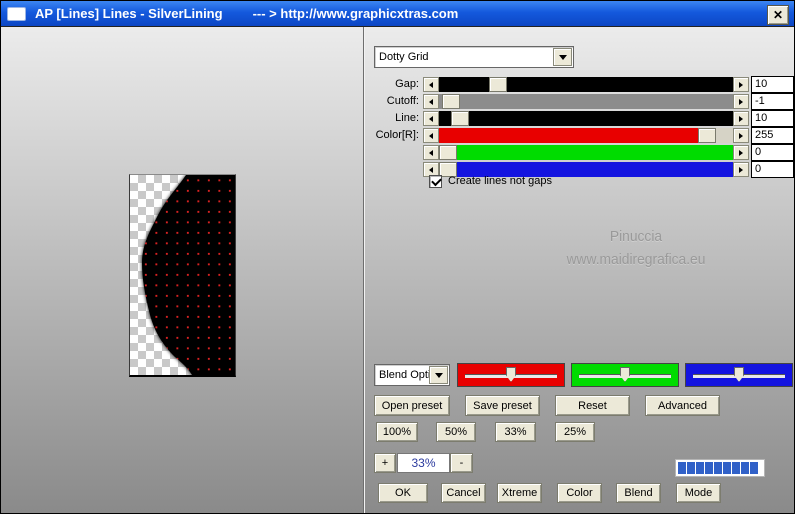 The height and width of the screenshot is (514, 795). I want to click on slider-value-color-g: 0, so click(772, 152).